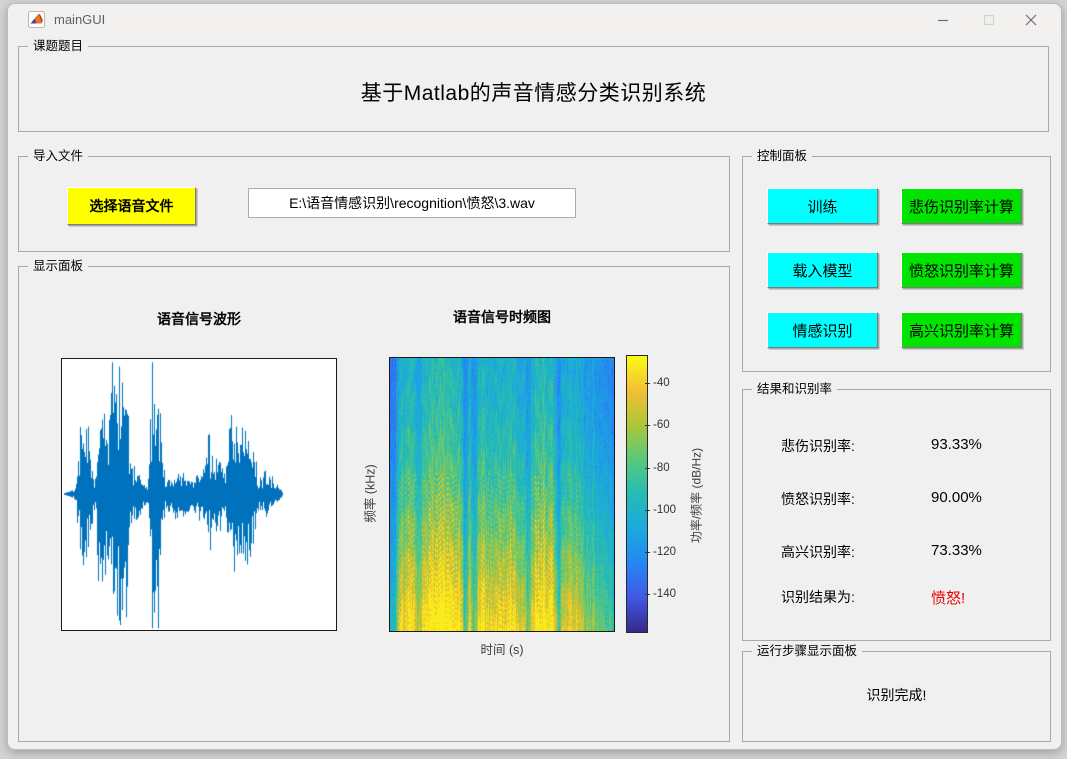 The width and height of the screenshot is (1067, 759). Describe the element at coordinates (502, 650) in the screenshot. I see `time-axis-label: 时间 (s)` at that location.